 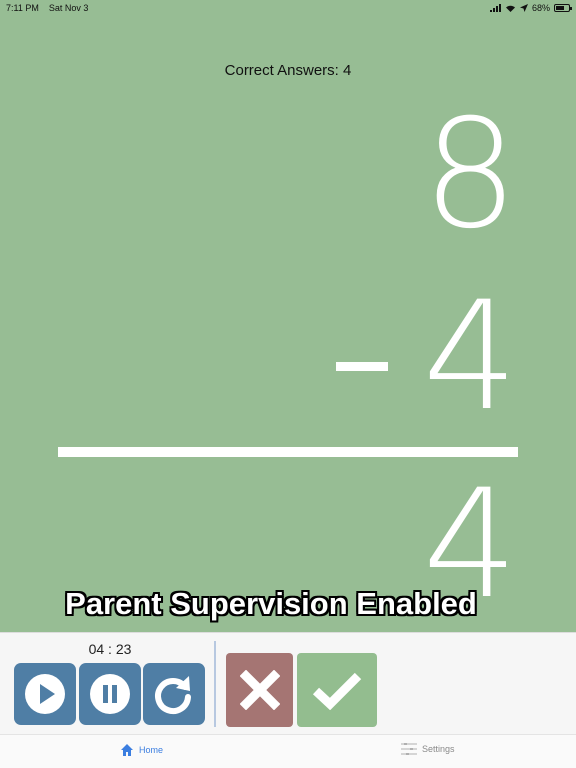 I want to click on signal-icon, so click(x=495, y=8).